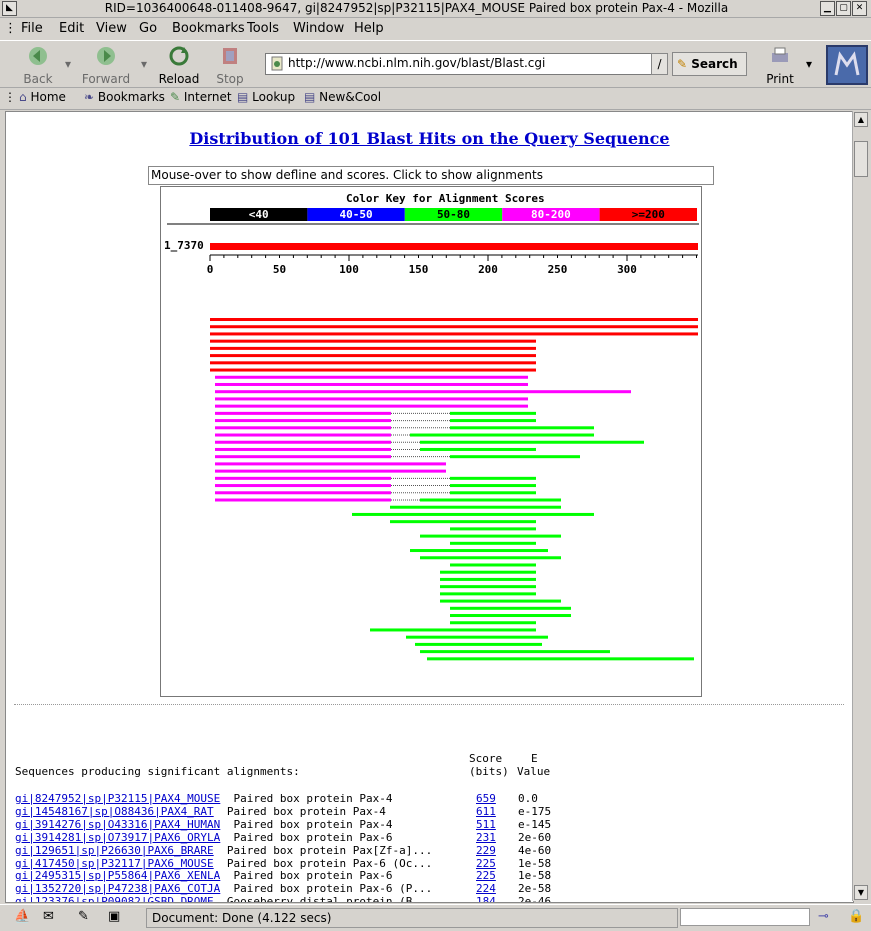 The width and height of the screenshot is (871, 931). I want to click on menu-view: View, so click(111, 28).